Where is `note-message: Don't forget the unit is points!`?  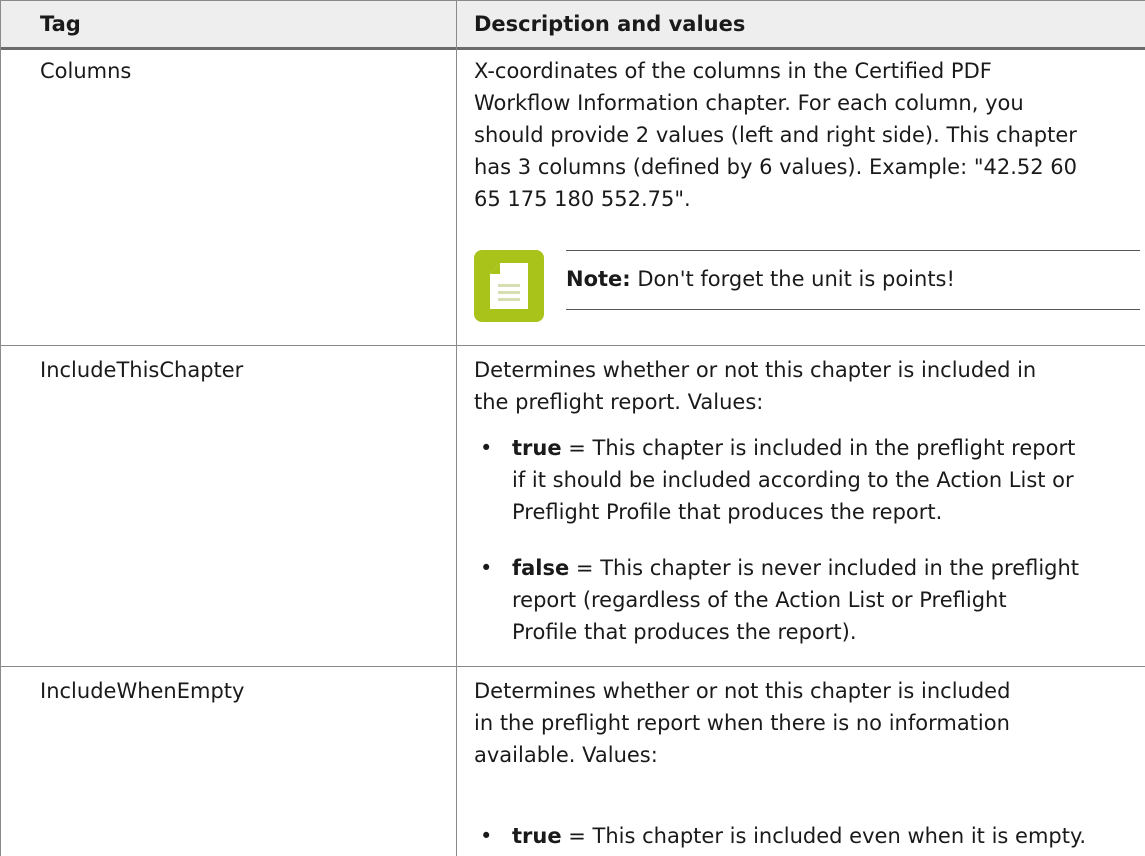 note-message: Don't forget the unit is points! is located at coordinates (792, 279).